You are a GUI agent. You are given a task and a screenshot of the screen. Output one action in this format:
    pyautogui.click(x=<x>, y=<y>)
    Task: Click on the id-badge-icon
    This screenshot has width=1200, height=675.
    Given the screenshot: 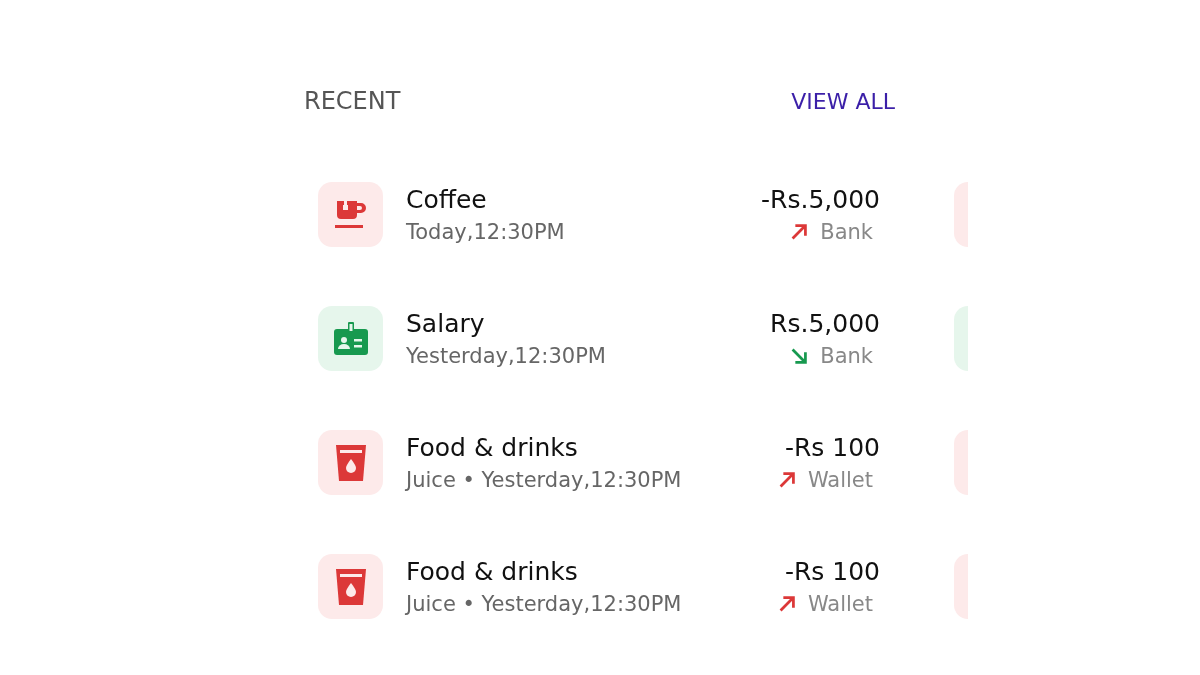 What is the action you would take?
    pyautogui.click(x=350, y=338)
    